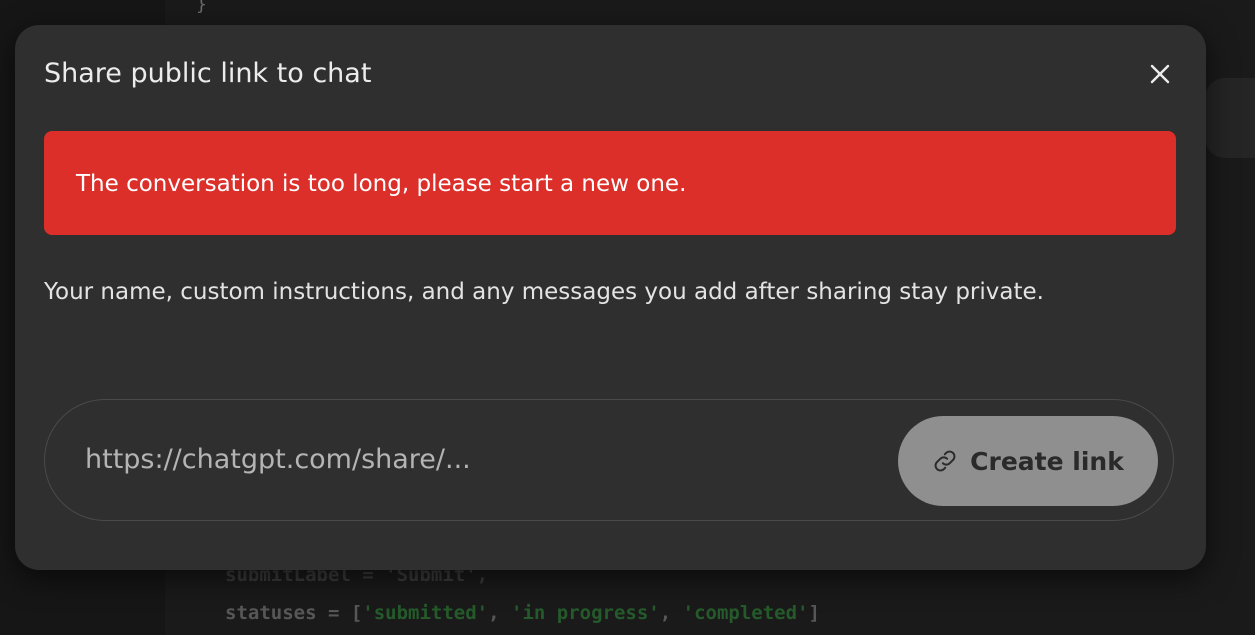  What do you see at coordinates (294, 613) in the screenshot?
I see `code-text: statuses = [` at bounding box center [294, 613].